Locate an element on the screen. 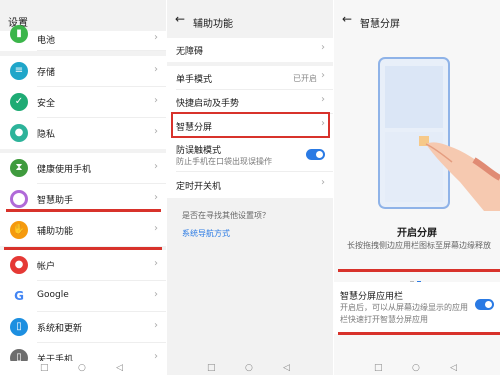 This screenshot has height=375, width=500. accessibility-item-anti-mistouch: 防误触模式 防止手机在口袋出现误操作 is located at coordinates (250, 155).